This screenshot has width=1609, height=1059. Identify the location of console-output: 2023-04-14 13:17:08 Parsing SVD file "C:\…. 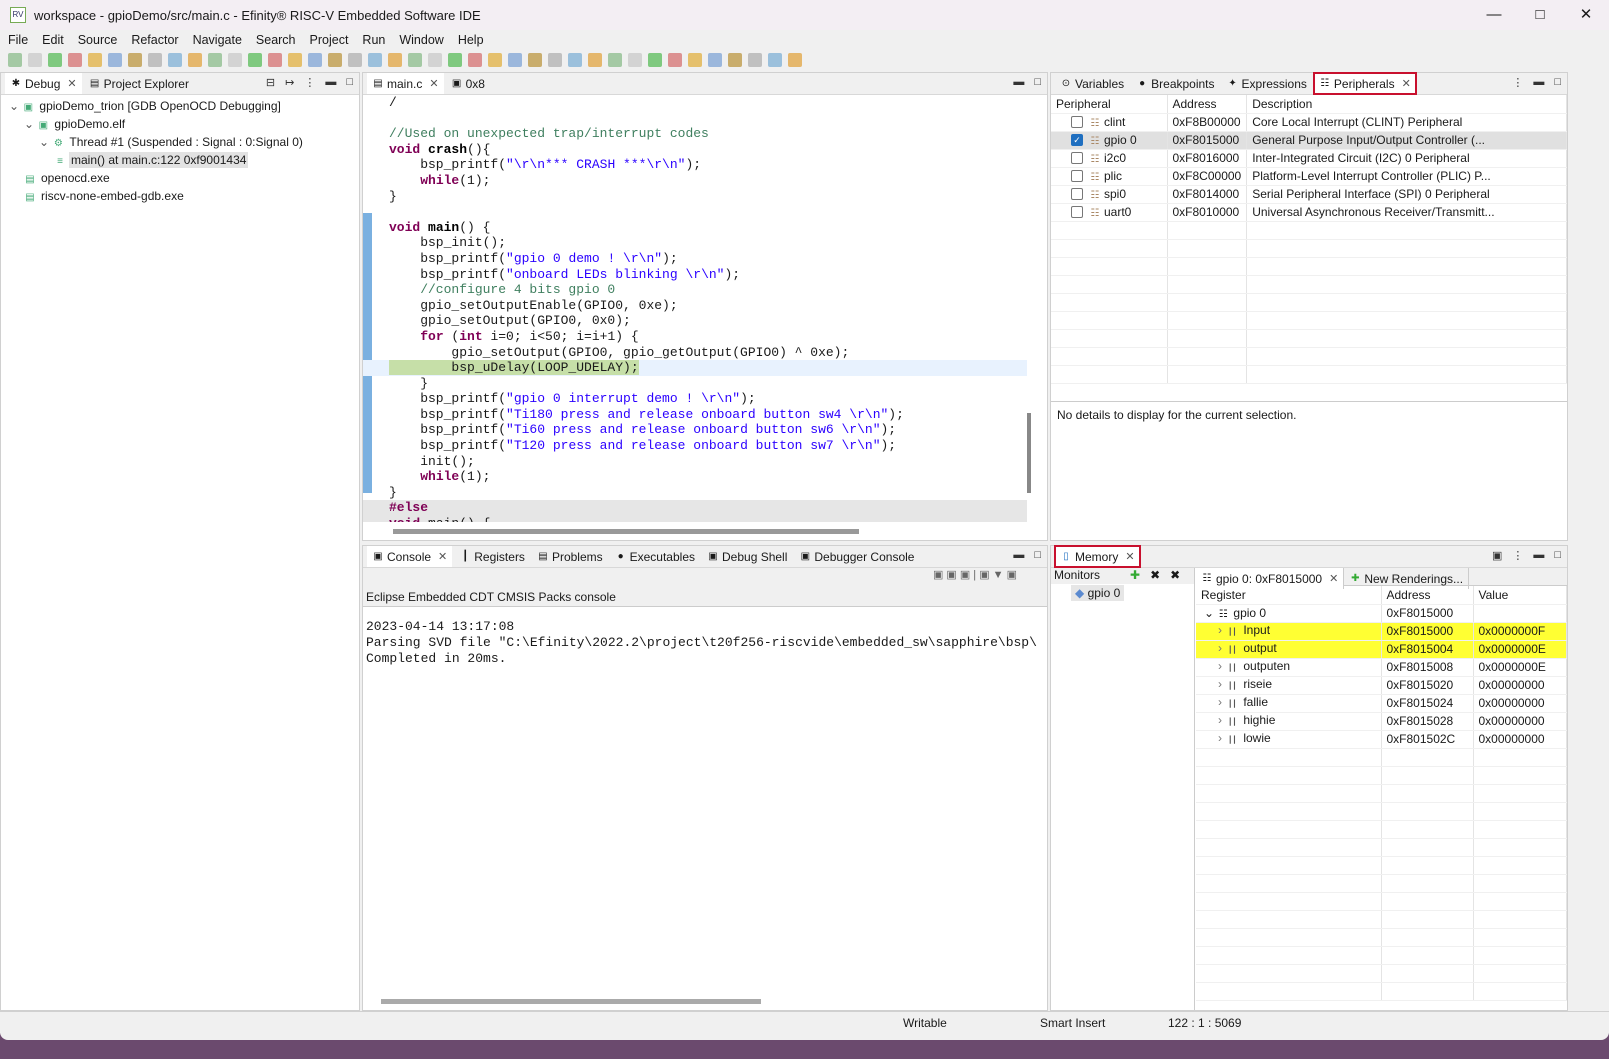
(705, 643).